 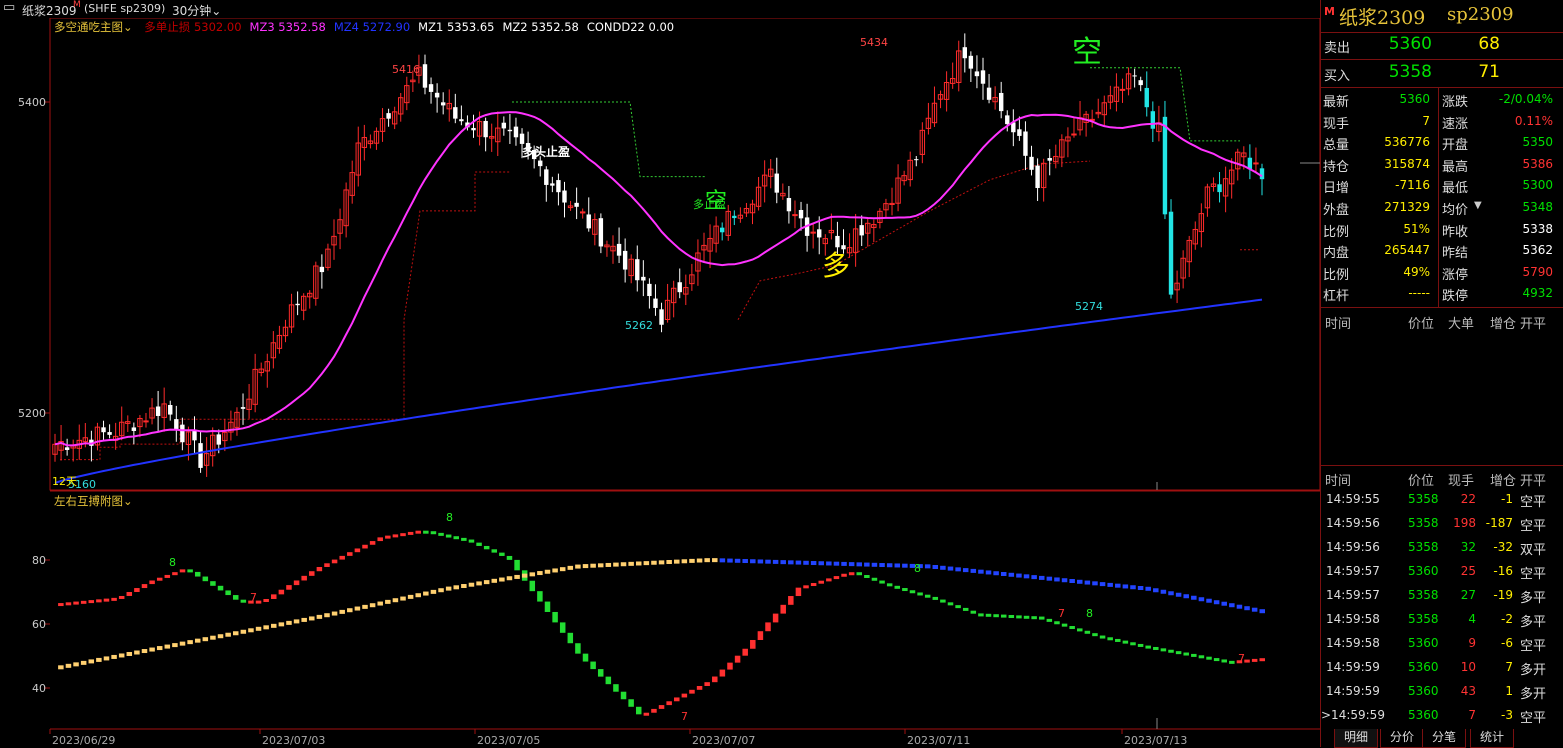 I want to click on trade-oi-change: 7, so click(x=1509, y=667).